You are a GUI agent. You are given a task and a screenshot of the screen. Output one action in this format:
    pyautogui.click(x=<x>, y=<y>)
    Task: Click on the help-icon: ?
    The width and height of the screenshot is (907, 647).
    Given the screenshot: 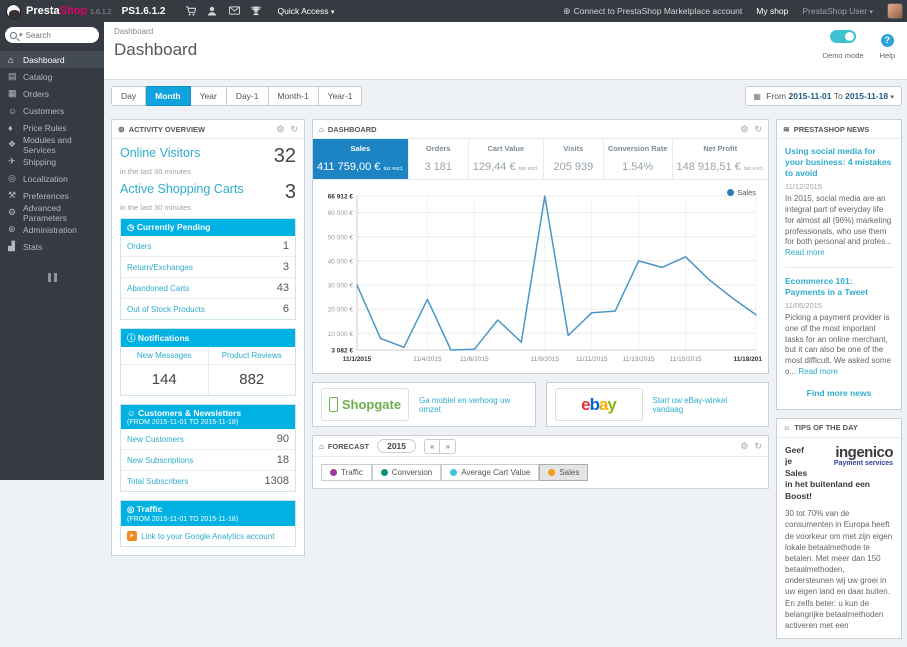 What is the action you would take?
    pyautogui.click(x=887, y=40)
    